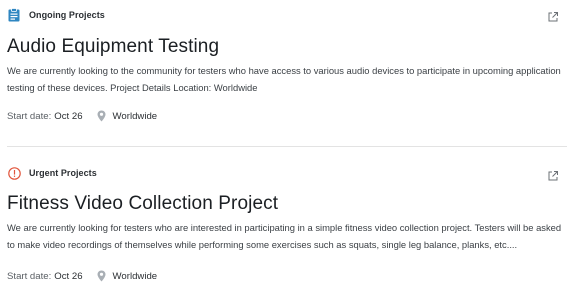 The image size is (573, 287). What do you see at coordinates (14, 173) in the screenshot?
I see `alert-circle-icon` at bounding box center [14, 173].